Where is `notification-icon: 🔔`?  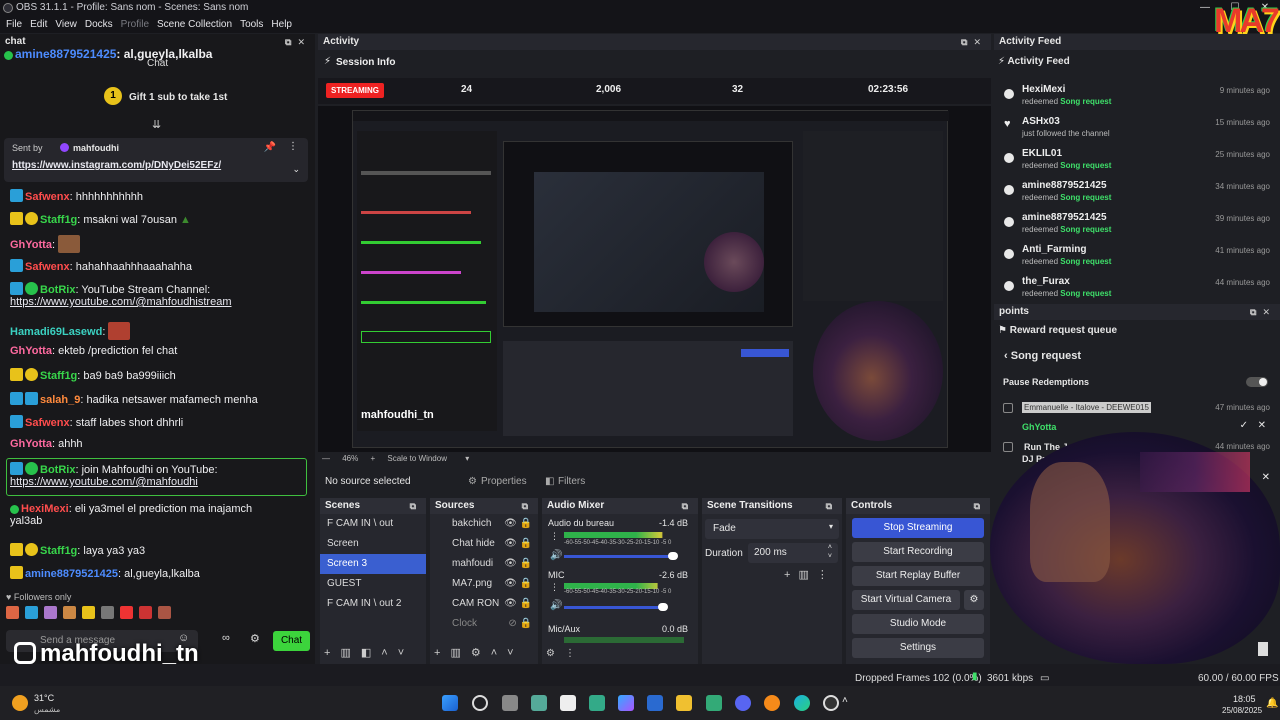
notification-icon: 🔔 is located at coordinates (1272, 703).